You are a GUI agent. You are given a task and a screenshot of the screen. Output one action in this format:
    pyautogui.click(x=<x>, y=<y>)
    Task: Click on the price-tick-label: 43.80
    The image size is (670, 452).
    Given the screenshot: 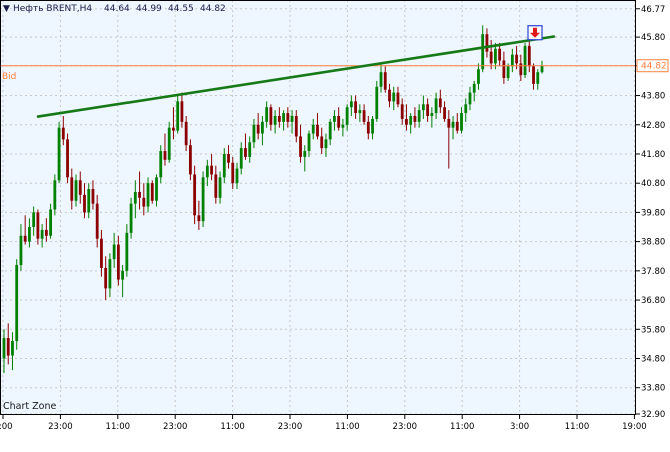 What is the action you would take?
    pyautogui.click(x=653, y=97)
    